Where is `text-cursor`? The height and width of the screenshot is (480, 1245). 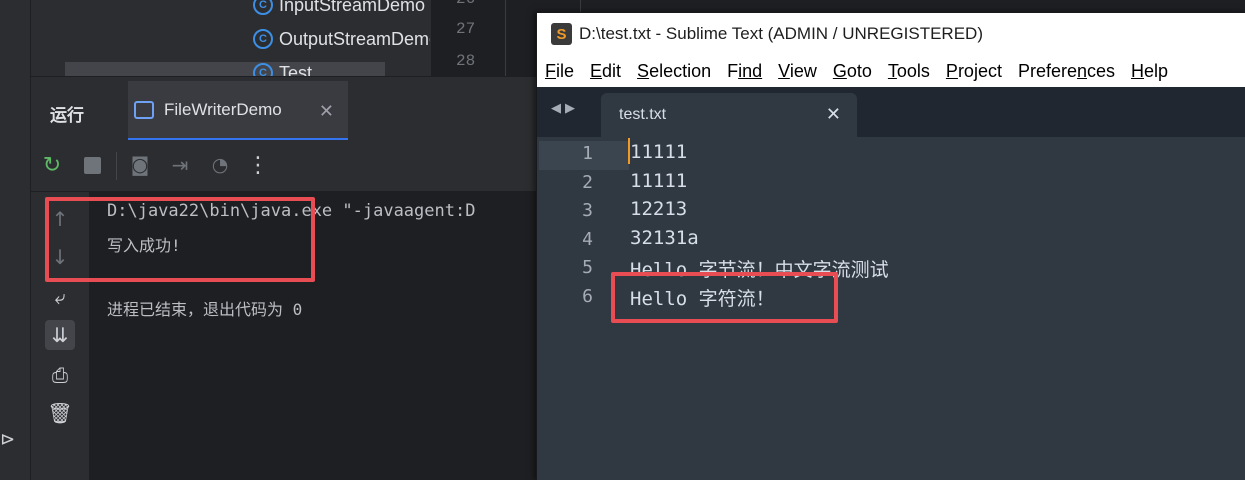
text-cursor is located at coordinates (629, 151).